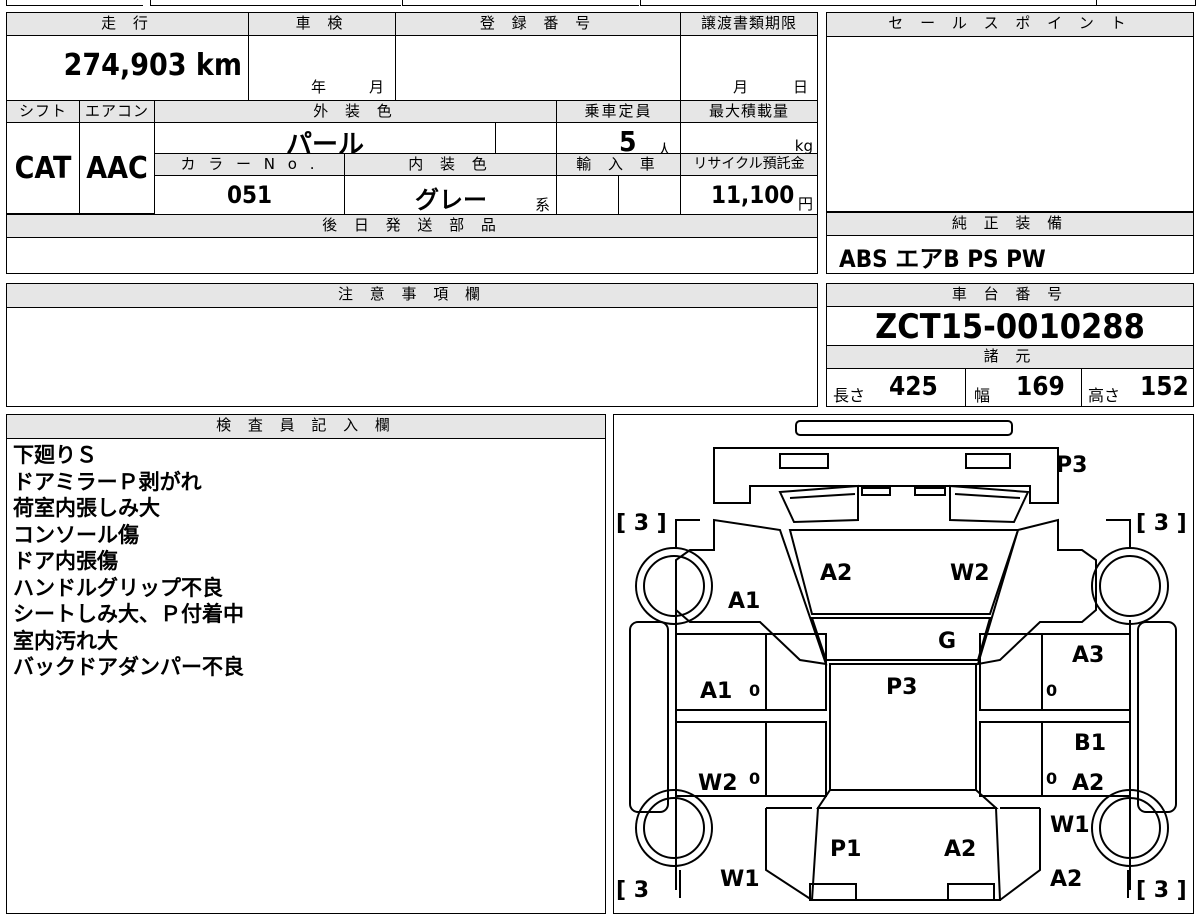  Describe the element at coordinates (674, 586) in the screenshot. I see `wheel-front-left-shape` at that location.